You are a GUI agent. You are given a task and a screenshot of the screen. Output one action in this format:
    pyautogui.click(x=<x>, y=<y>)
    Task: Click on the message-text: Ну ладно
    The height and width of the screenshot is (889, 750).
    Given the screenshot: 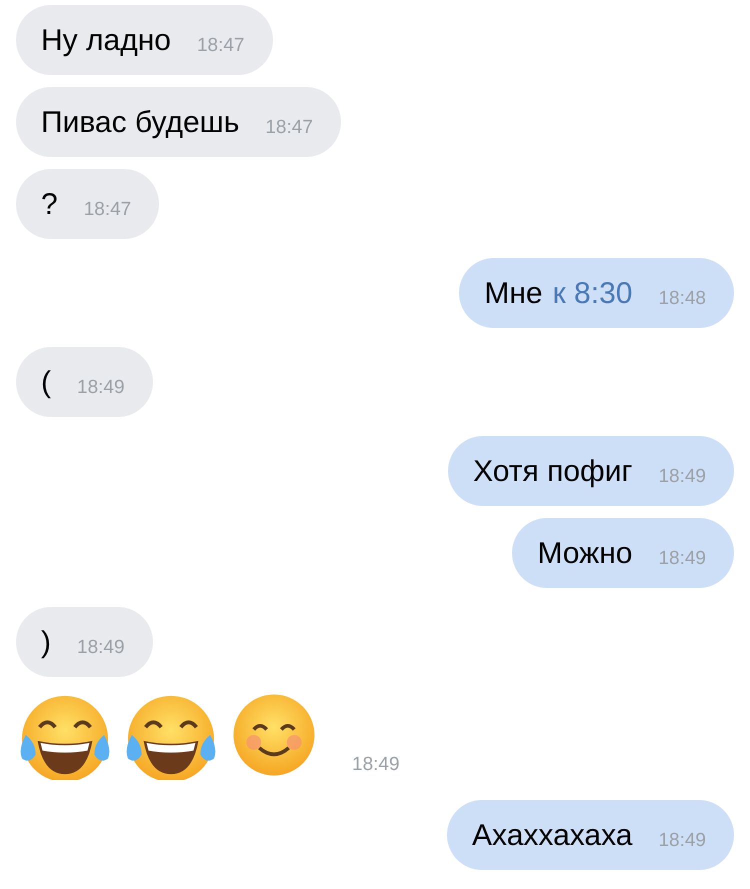 What is the action you would take?
    pyautogui.click(x=106, y=40)
    